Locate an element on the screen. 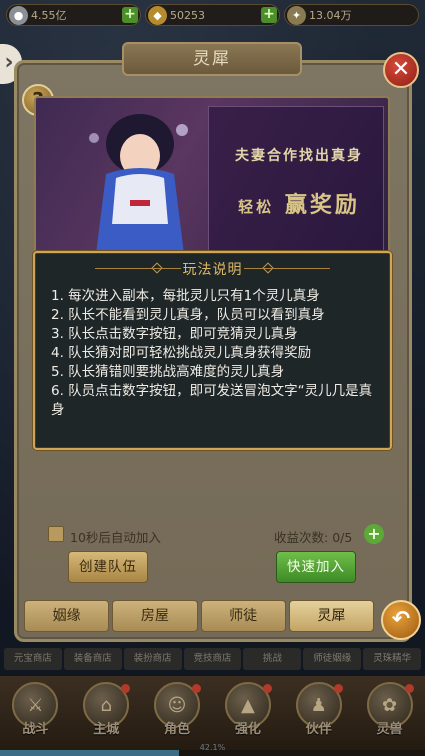 This screenshot has width=425, height=756. tab-mentor: 师徒 is located at coordinates (243, 616).